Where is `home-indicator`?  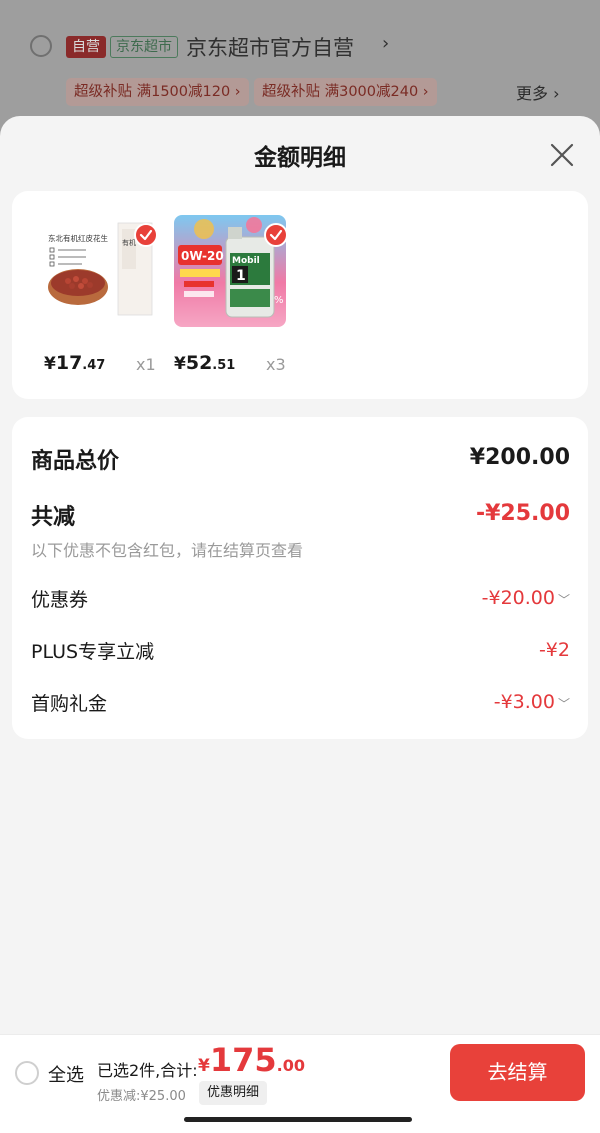
home-indicator is located at coordinates (298, 1119).